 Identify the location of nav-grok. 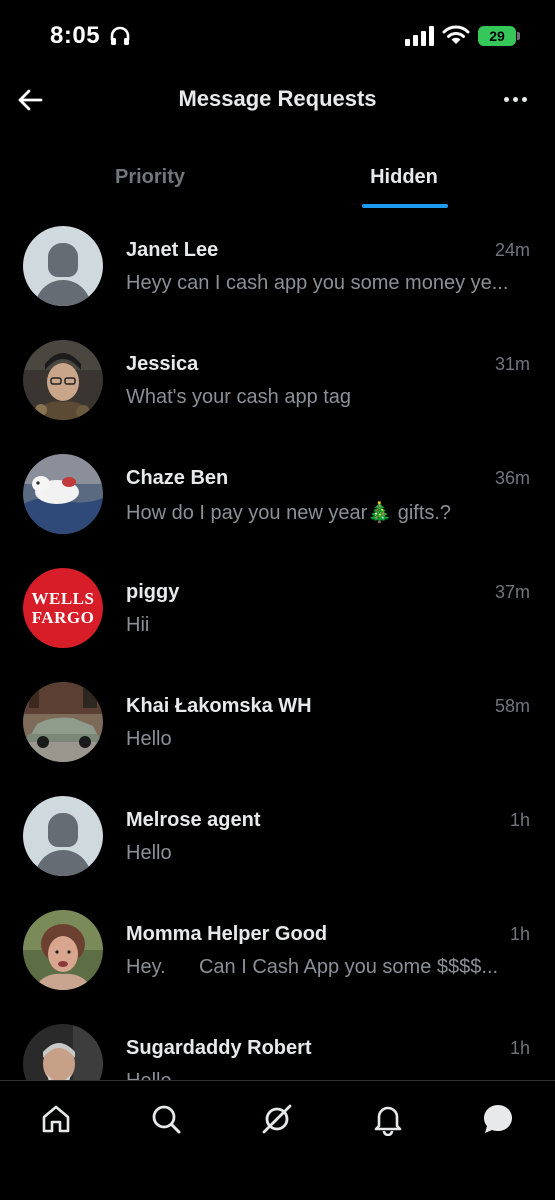
(277, 1119).